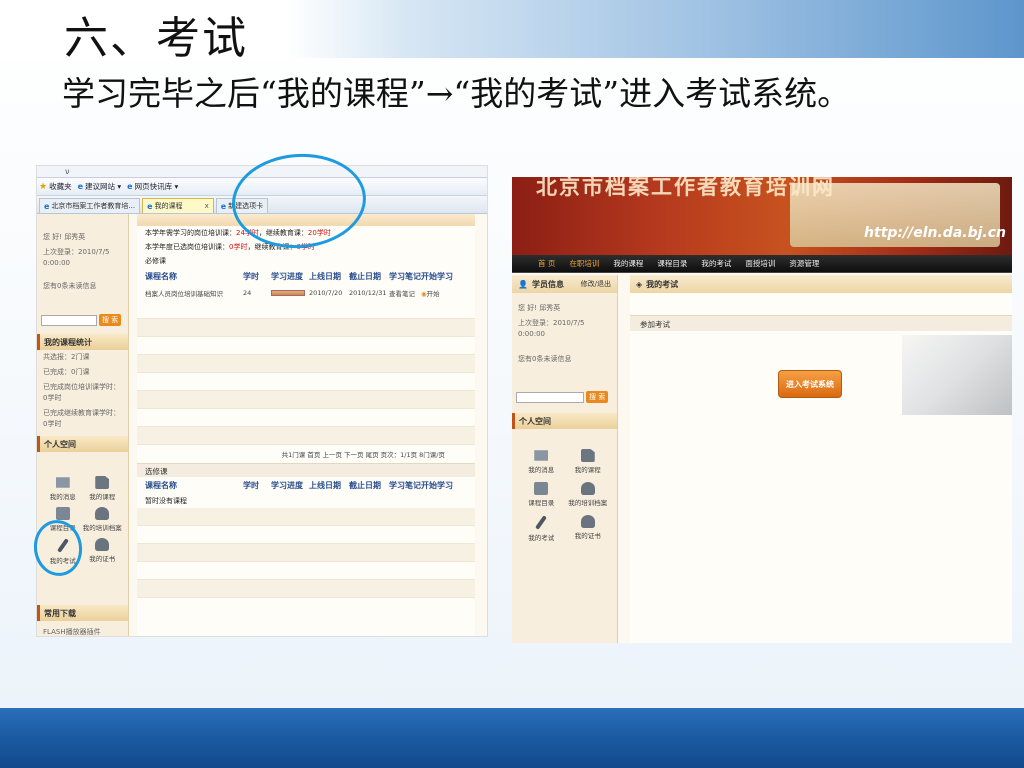 The image size is (1024, 768). What do you see at coordinates (156, 38) in the screenshot?
I see `slide-title: 六、考试` at bounding box center [156, 38].